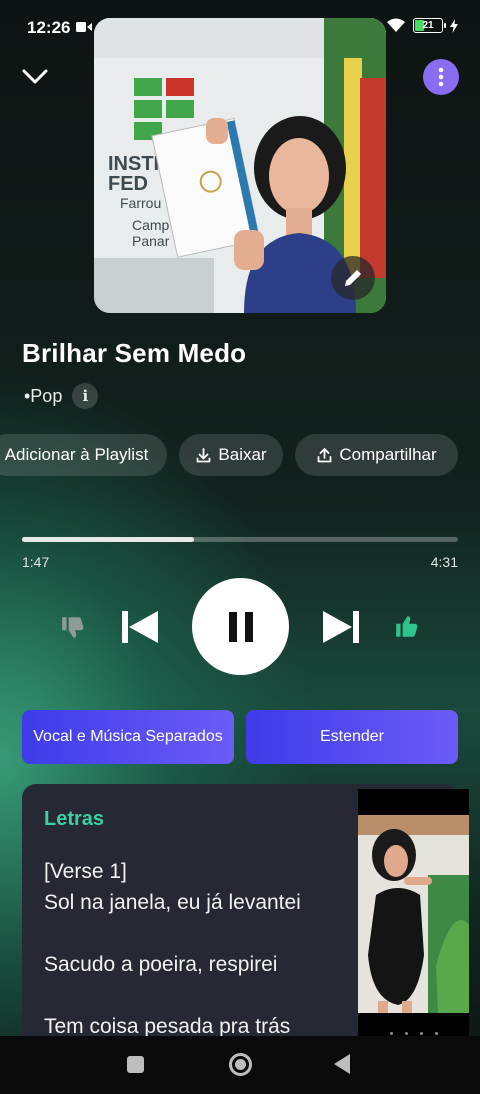 Image resolution: width=480 pixels, height=1094 pixels. What do you see at coordinates (128, 184) in the screenshot?
I see `svg-text: FED` at bounding box center [128, 184].